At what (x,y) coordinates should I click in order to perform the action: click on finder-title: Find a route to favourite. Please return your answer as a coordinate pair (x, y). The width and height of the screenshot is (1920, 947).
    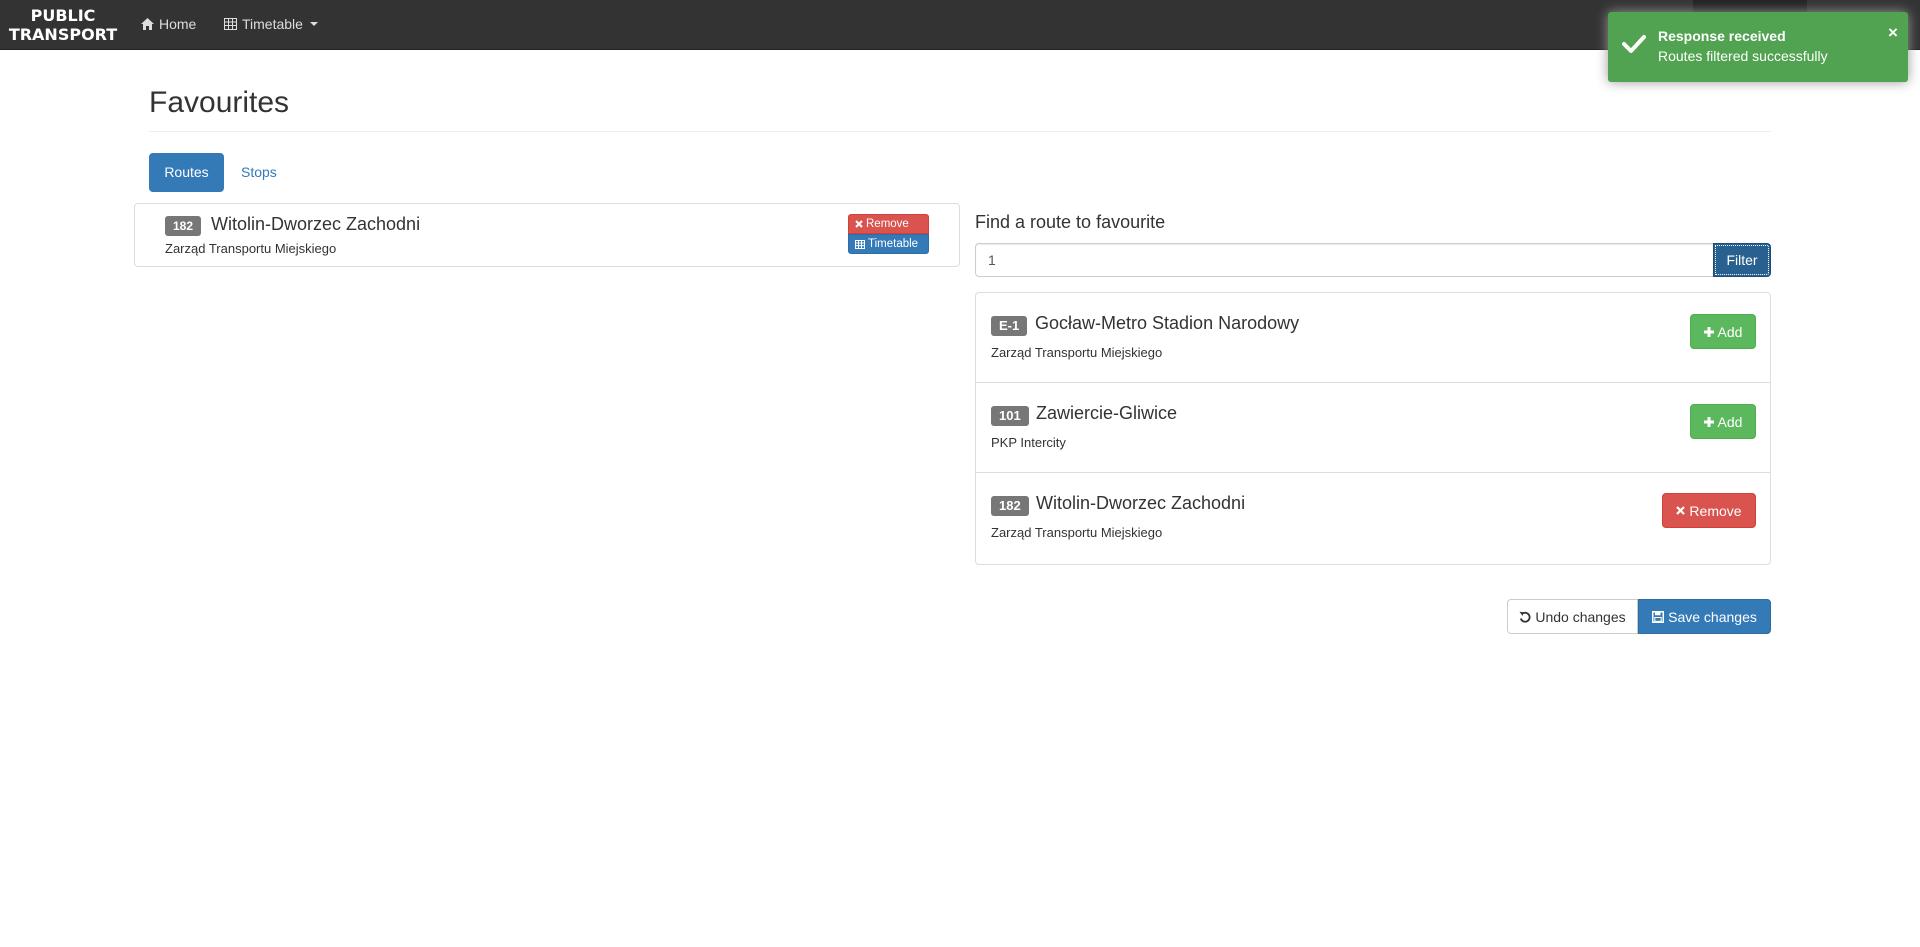
    Looking at the image, I should click on (1070, 222).